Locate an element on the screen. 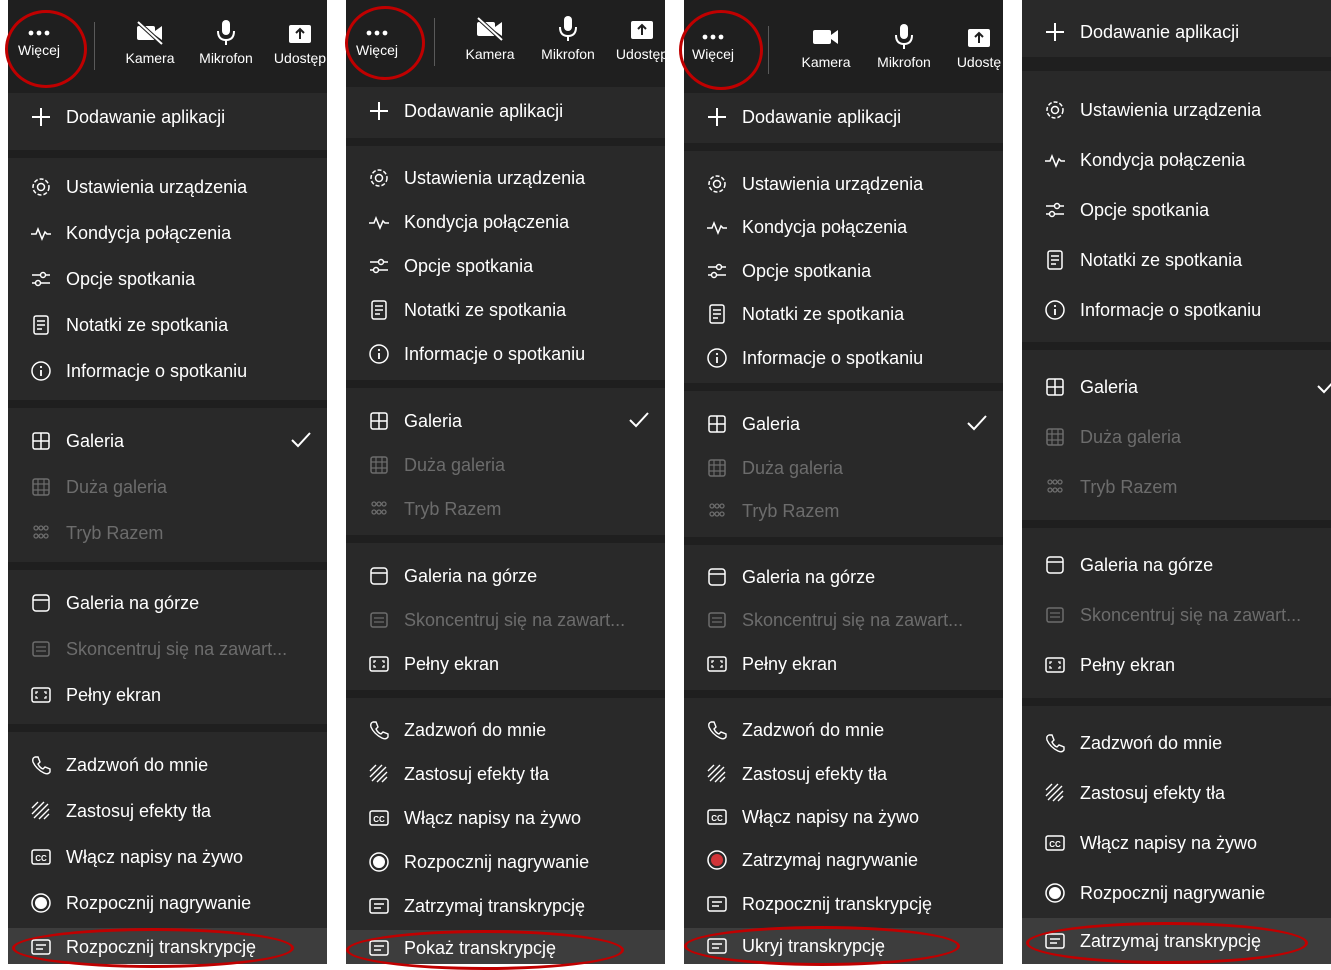  camera-icon is located at coordinates (826, 36).